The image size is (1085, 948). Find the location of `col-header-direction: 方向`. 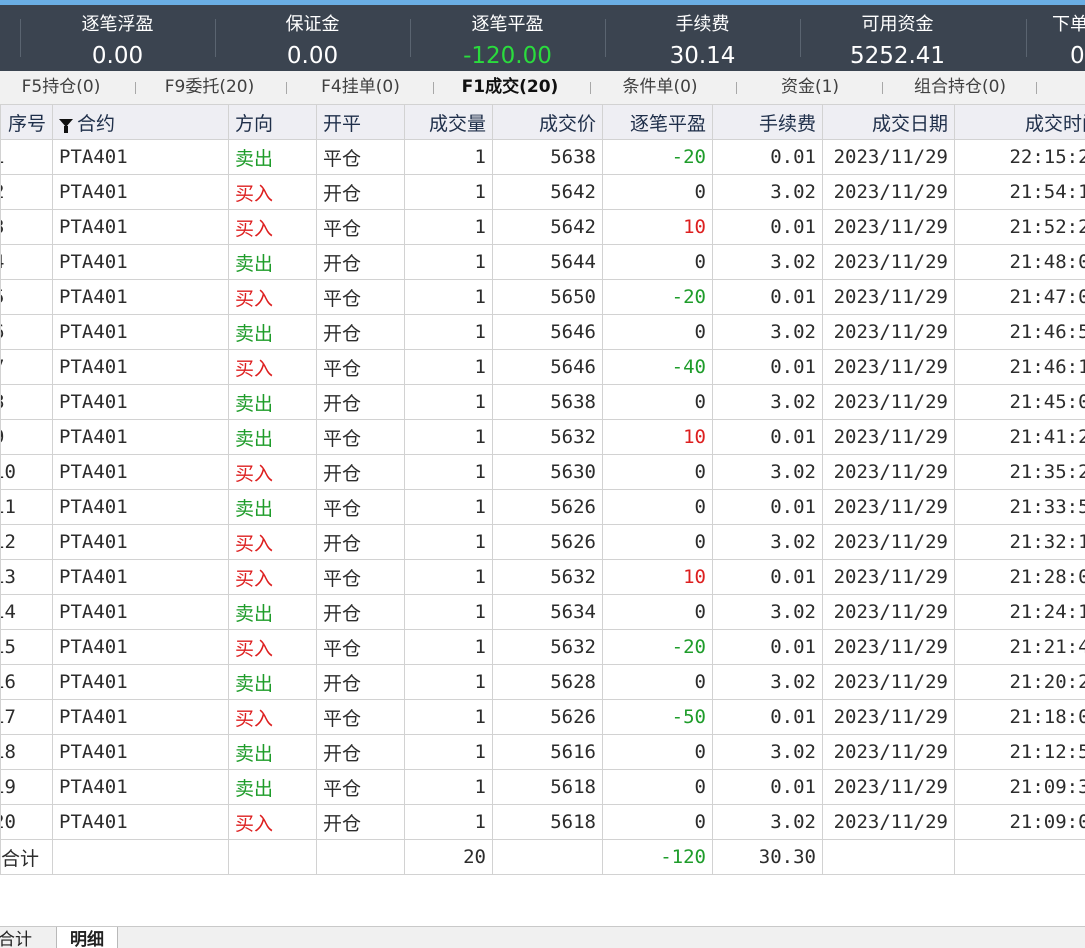

col-header-direction: 方向 is located at coordinates (273, 122).